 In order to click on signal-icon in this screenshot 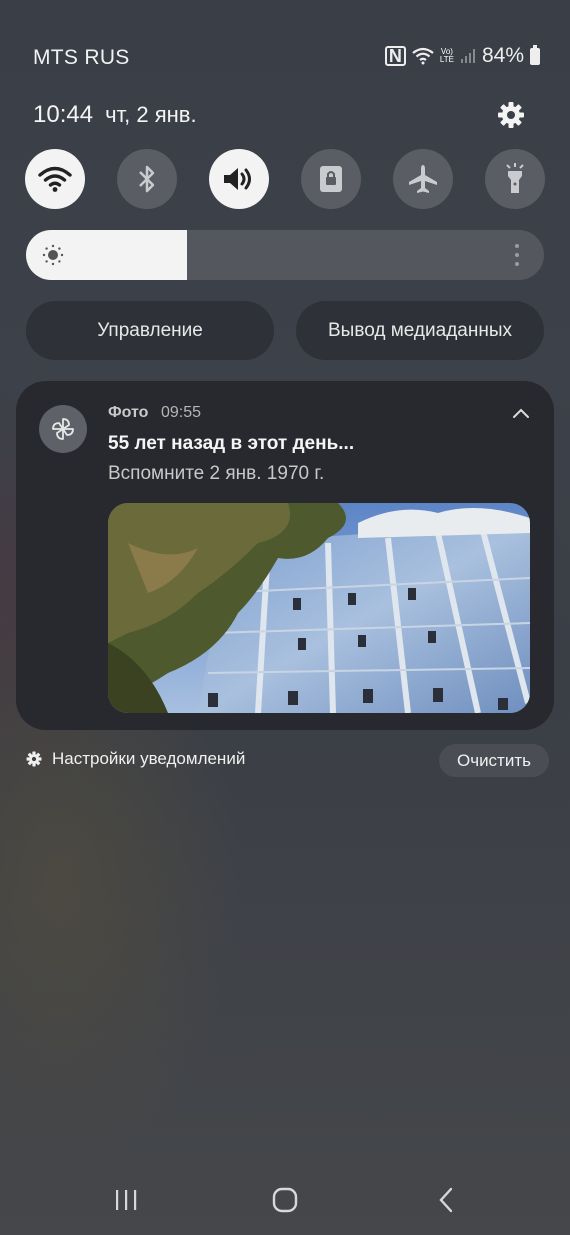, I will do `click(467, 56)`.